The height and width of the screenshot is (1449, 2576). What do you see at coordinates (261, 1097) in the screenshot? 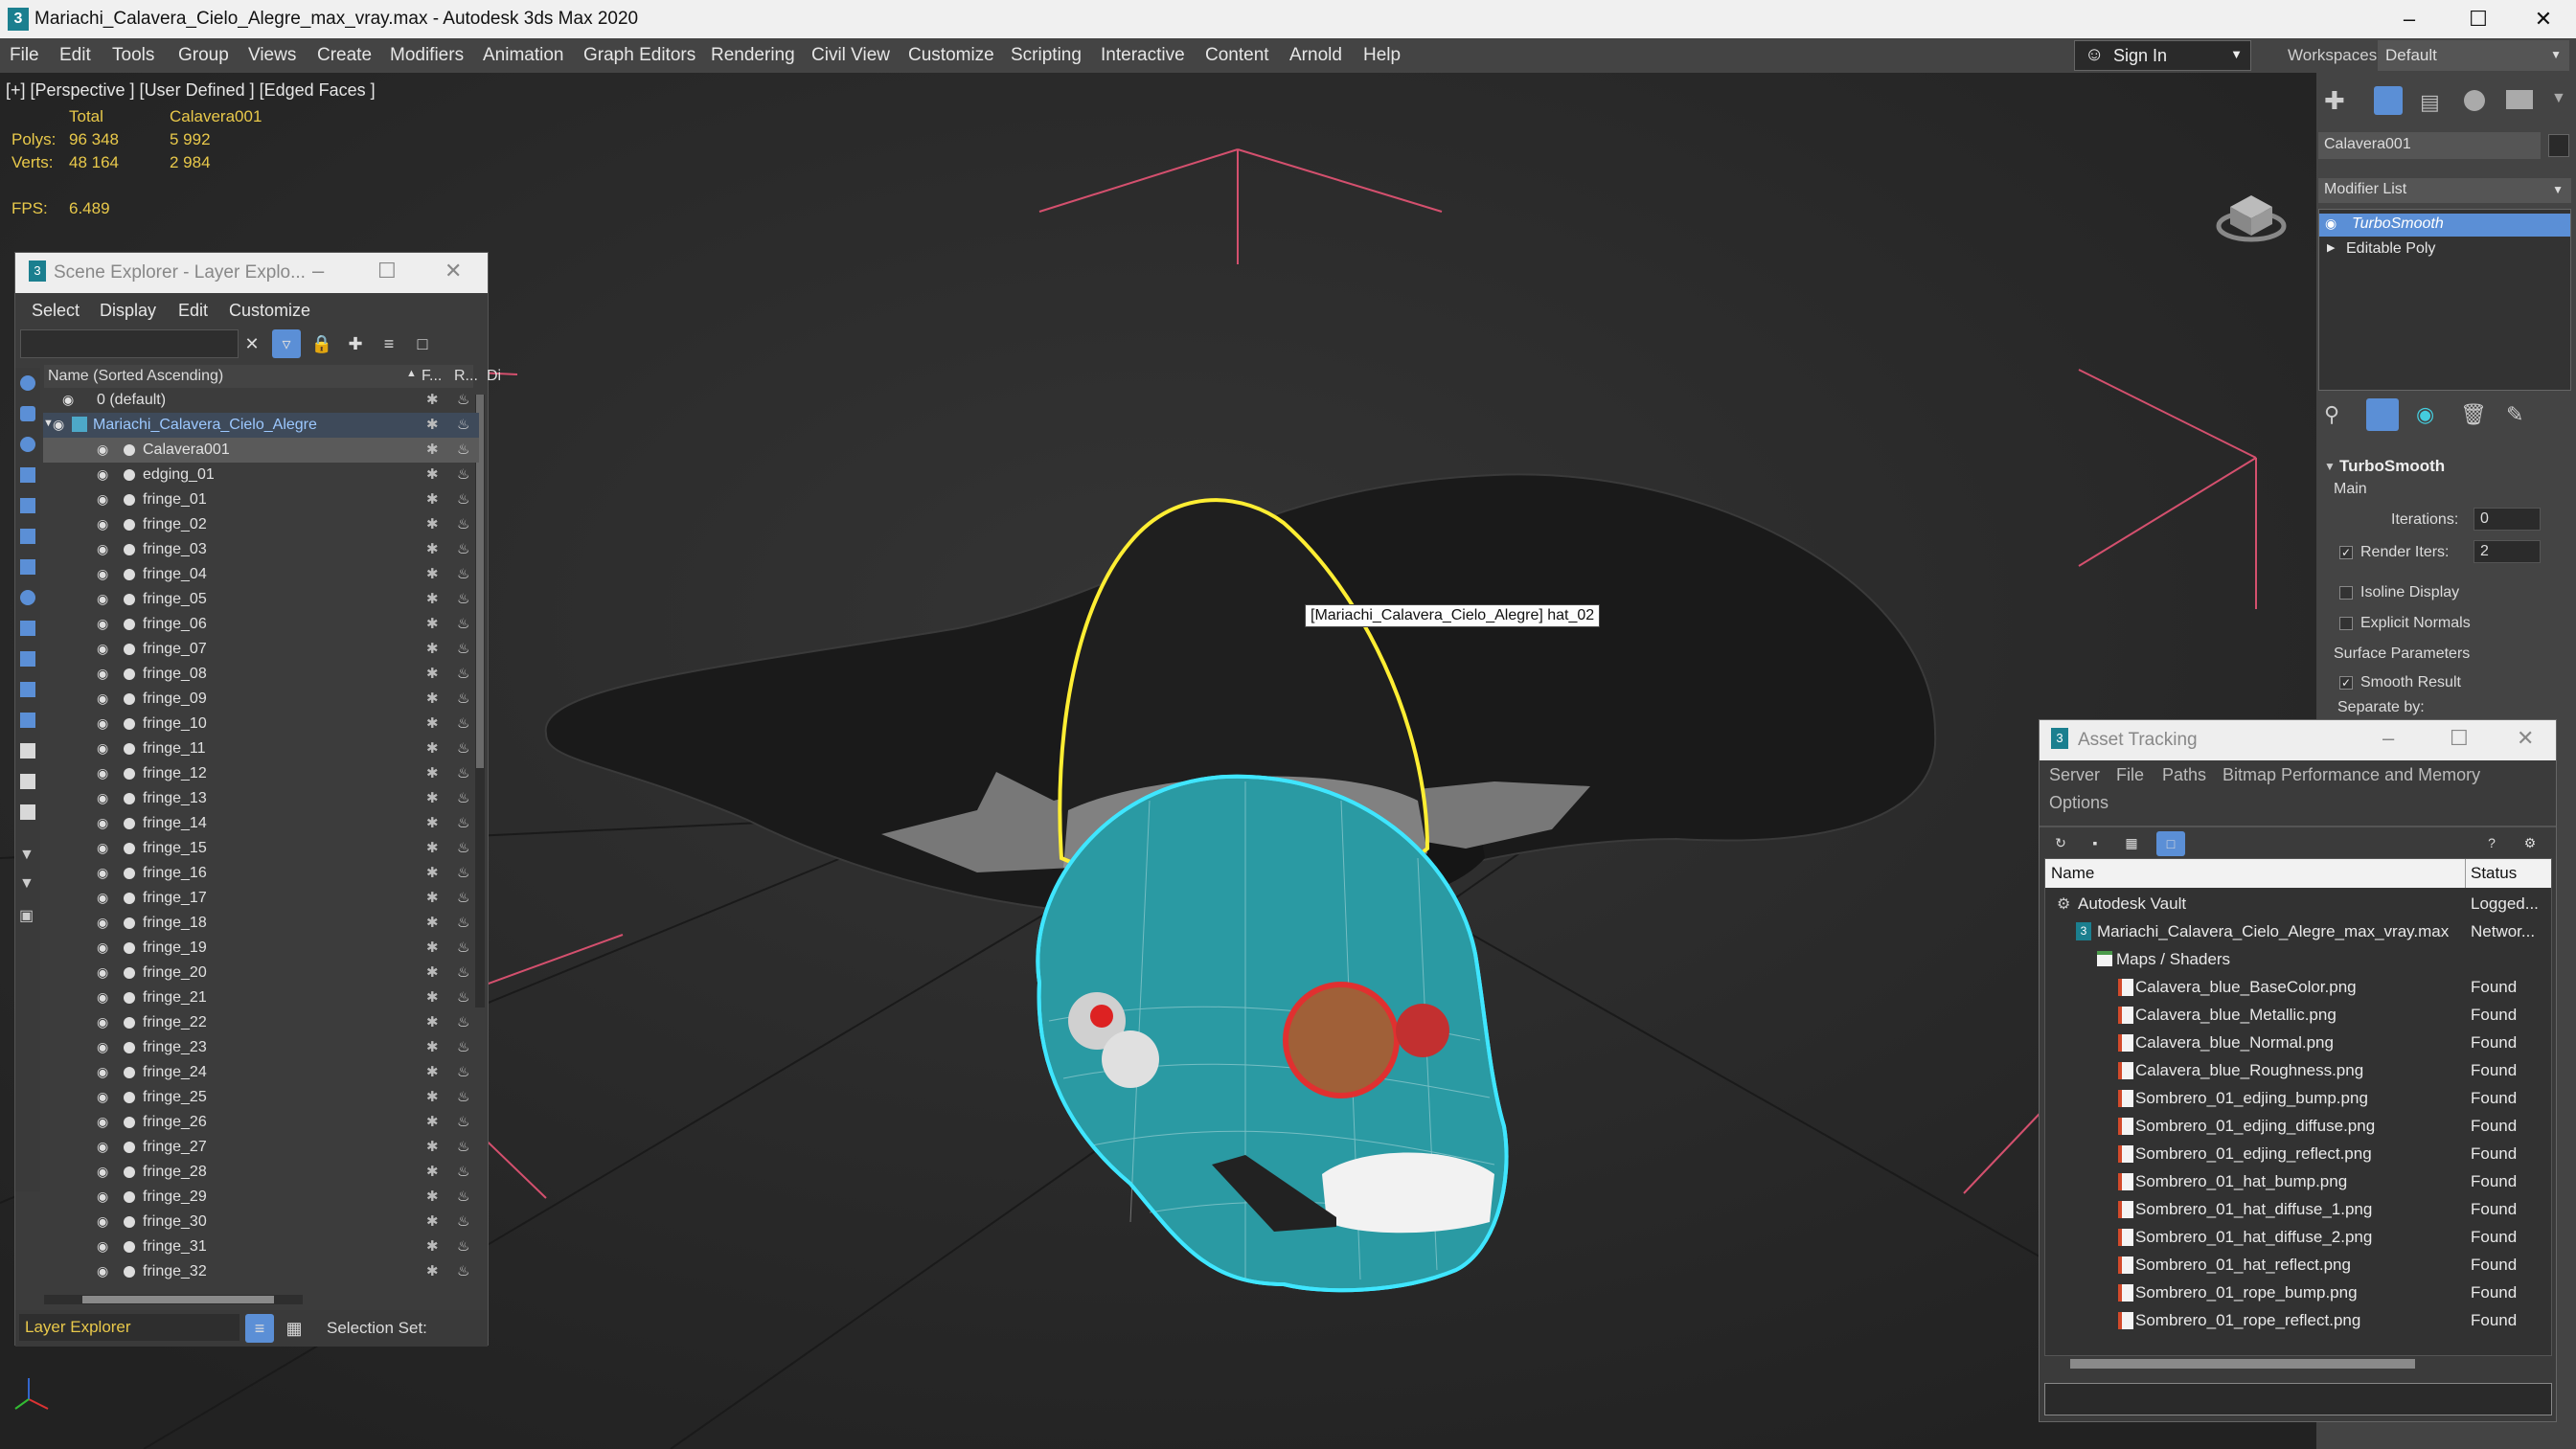
I see `object-row: ◉ fringe_25 ✱ ♨` at bounding box center [261, 1097].